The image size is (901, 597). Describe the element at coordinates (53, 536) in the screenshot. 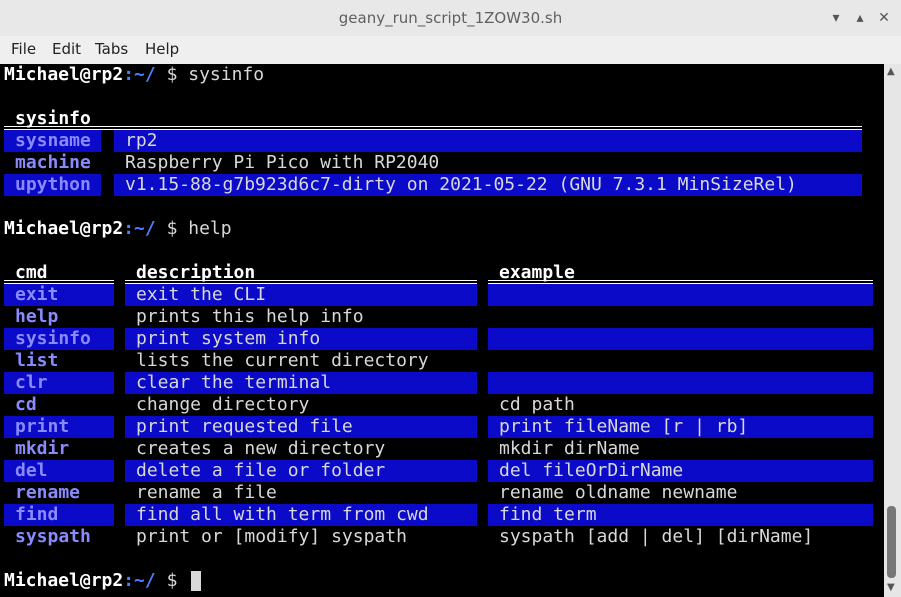

I see `help-cmd: syspath` at that location.